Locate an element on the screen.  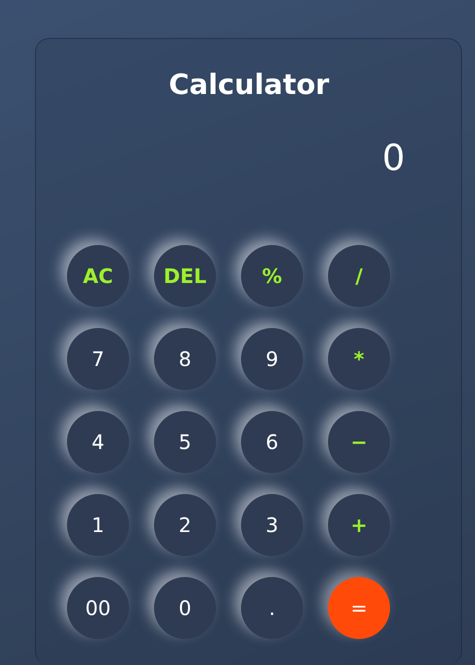
digit-key: . is located at coordinates (272, 608).